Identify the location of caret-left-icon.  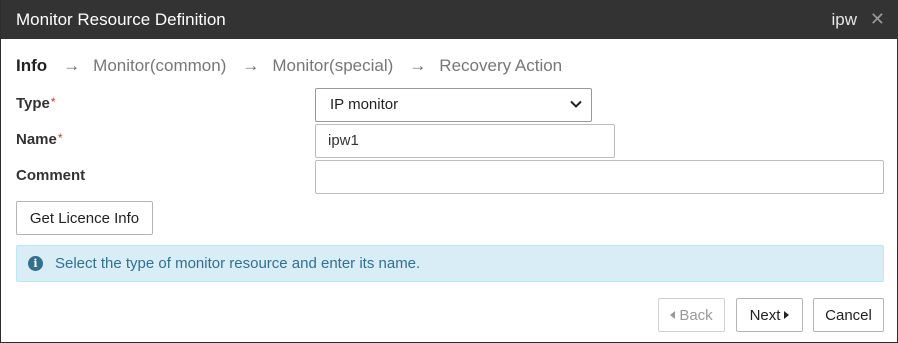
(673, 315).